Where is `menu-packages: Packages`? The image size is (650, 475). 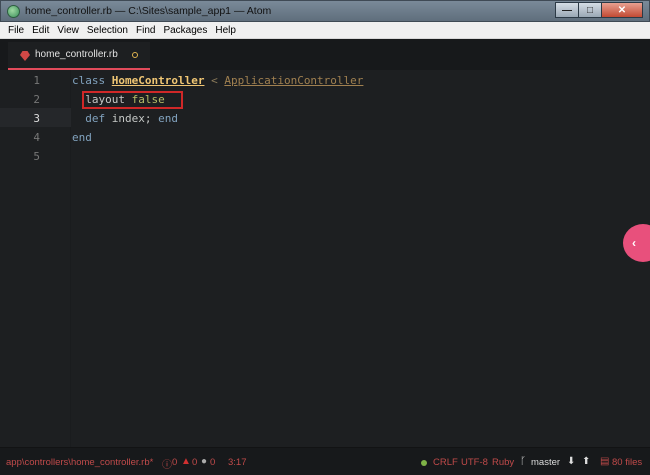
menu-packages: Packages is located at coordinates (185, 30).